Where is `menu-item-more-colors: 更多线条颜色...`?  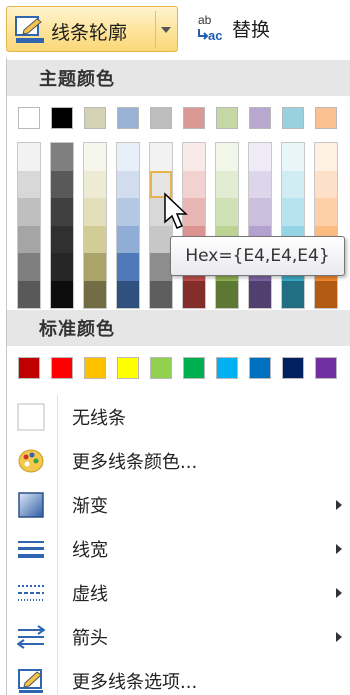 menu-item-more-colors: 更多线条颜色... is located at coordinates (178, 461).